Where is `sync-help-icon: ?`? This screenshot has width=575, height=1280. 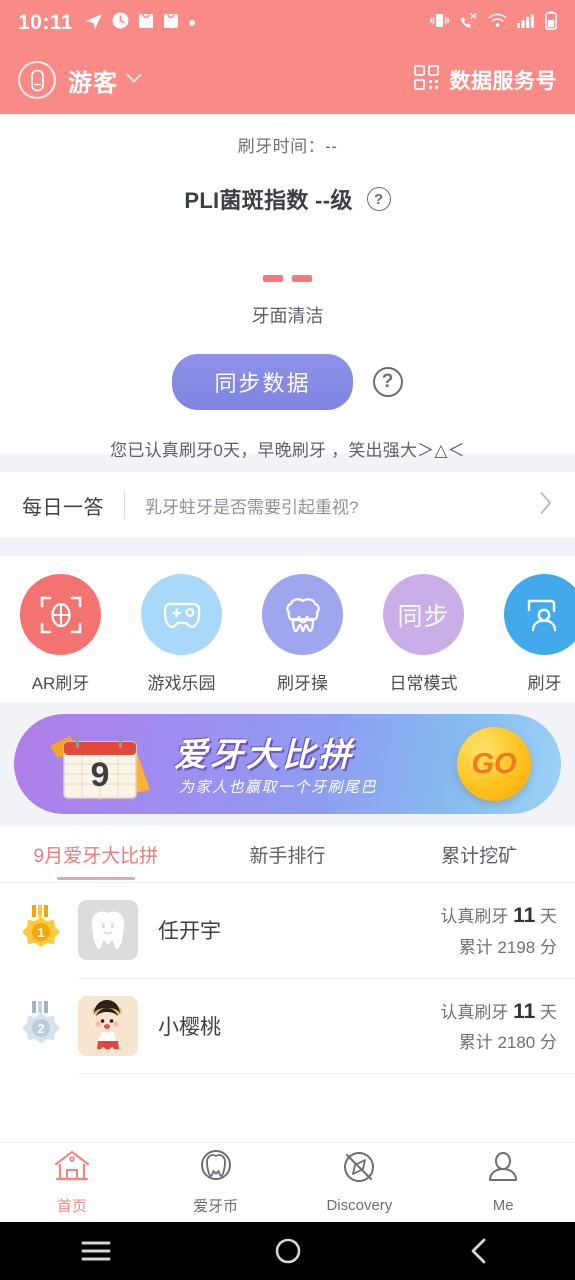 sync-help-icon: ? is located at coordinates (387, 382).